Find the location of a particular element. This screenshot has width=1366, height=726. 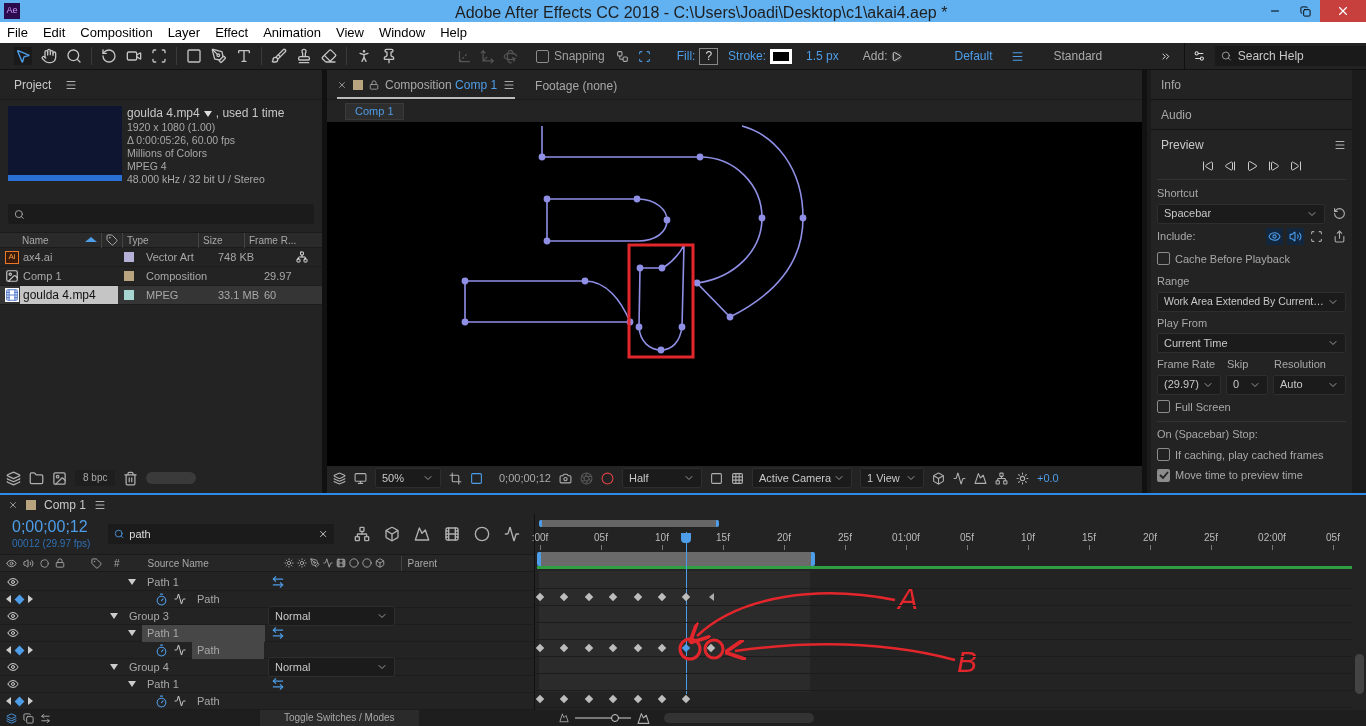

column-header: Type is located at coordinates (160, 240).